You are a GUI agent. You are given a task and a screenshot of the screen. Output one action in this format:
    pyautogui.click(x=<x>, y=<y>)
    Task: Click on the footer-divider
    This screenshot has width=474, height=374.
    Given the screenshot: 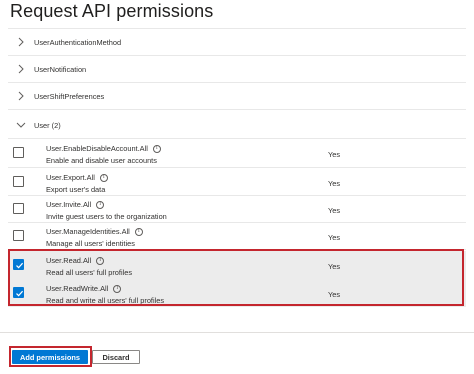 What is the action you would take?
    pyautogui.click(x=237, y=332)
    